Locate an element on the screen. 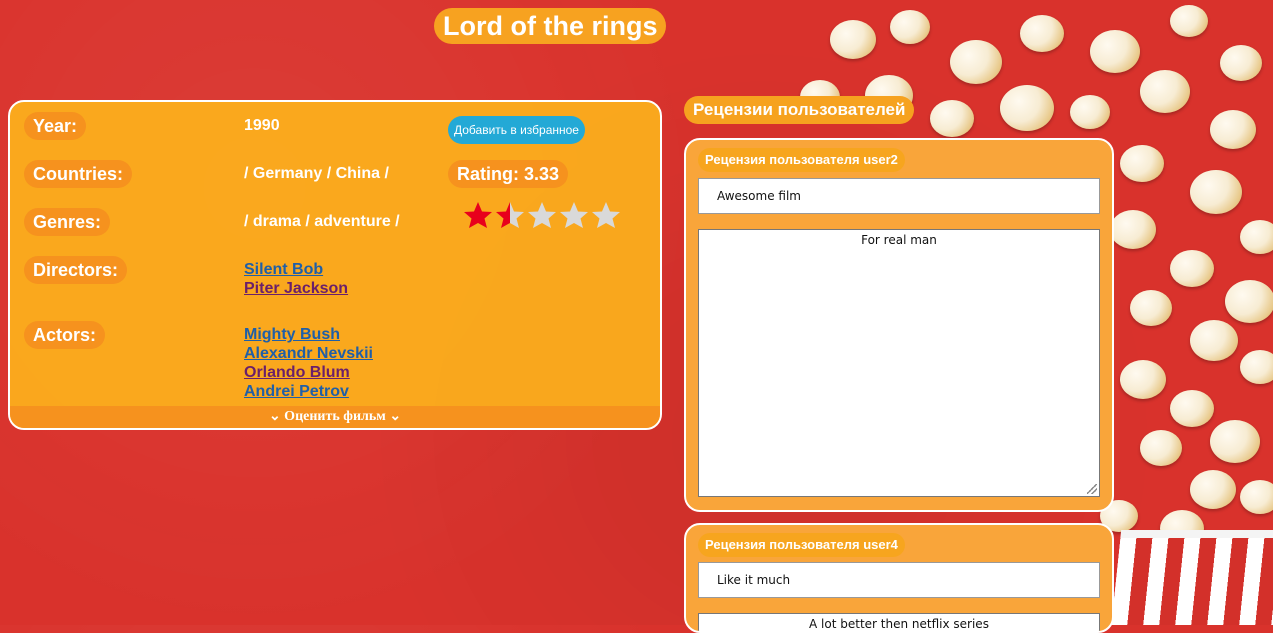 This screenshot has width=1273, height=633. directors-list: Silent Bob Piter Jackson is located at coordinates (296, 279).